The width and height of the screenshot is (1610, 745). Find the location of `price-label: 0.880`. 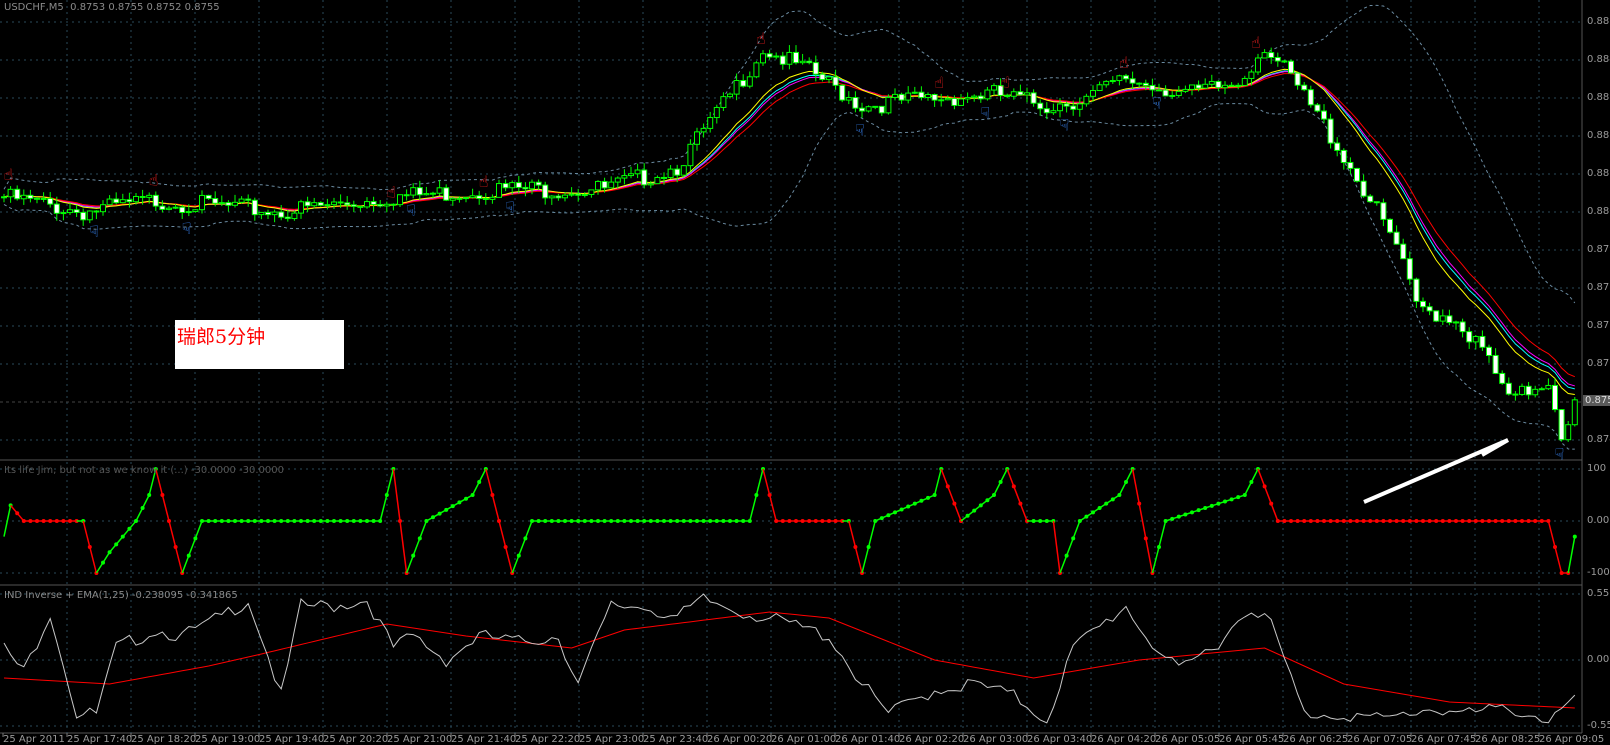

price-label: 0.880 is located at coordinates (1598, 211).